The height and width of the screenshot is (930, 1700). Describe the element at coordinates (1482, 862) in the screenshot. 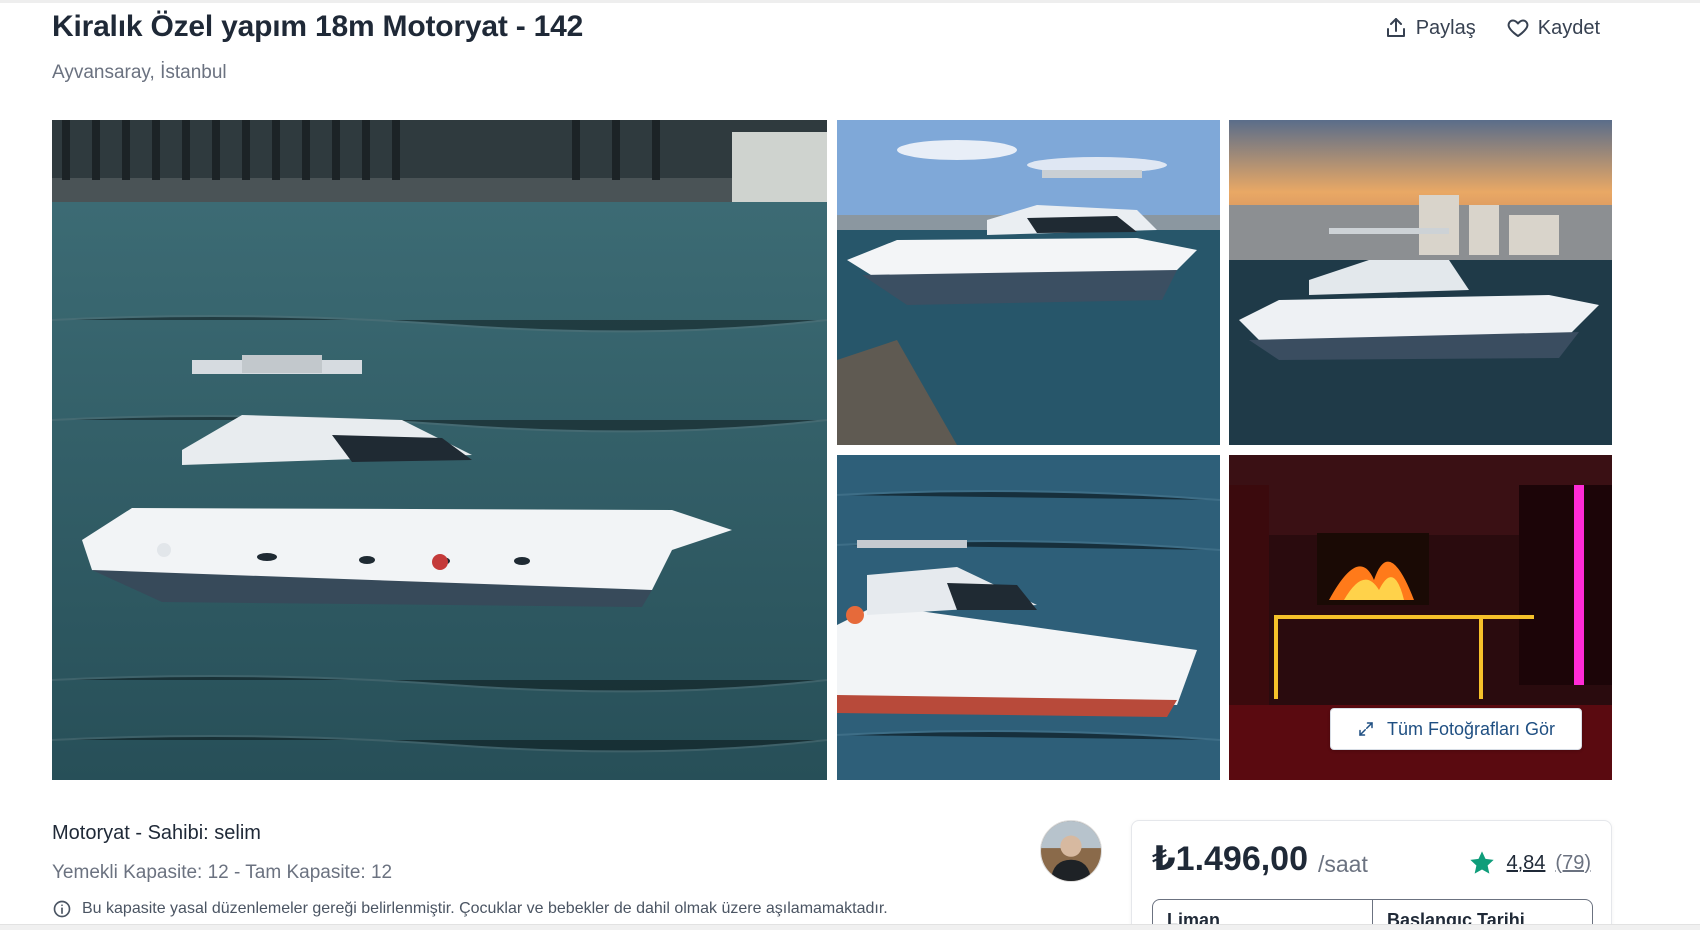

I see `star-icon` at that location.